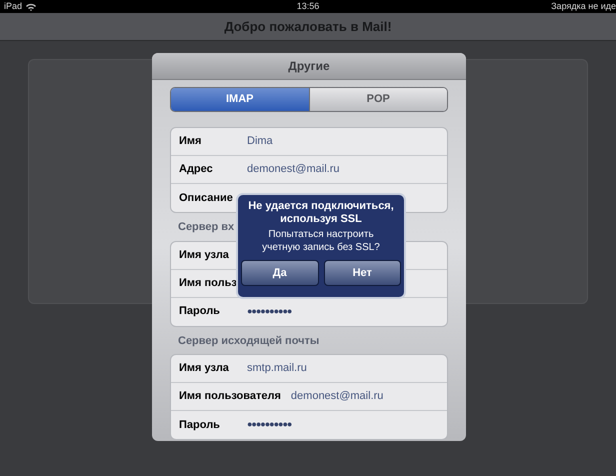 This screenshot has width=616, height=476. What do you see at coordinates (239, 99) in the screenshot?
I see `segment-tab: IMAP` at bounding box center [239, 99].